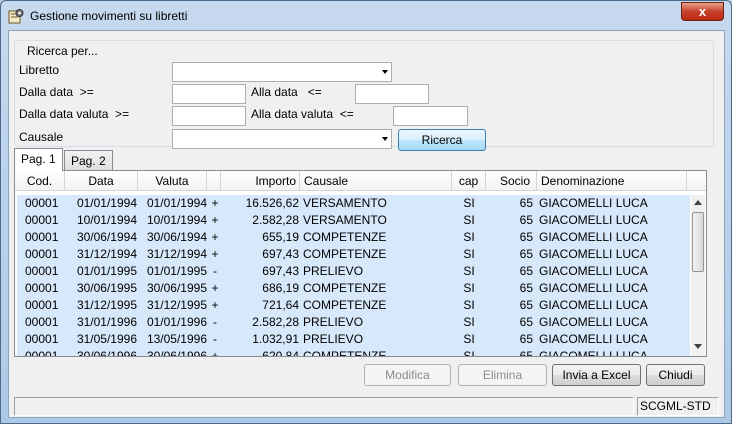 This screenshot has width=732, height=424. Describe the element at coordinates (88, 161) in the screenshot. I see `tab-pag-2: Pag. 2` at that location.